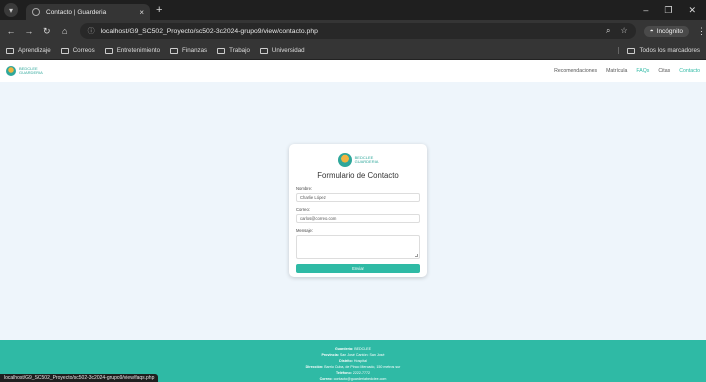 This screenshot has height=382, width=706. Describe the element at coordinates (304, 230) in the screenshot. I see `message-label: Mensaje:` at that location.